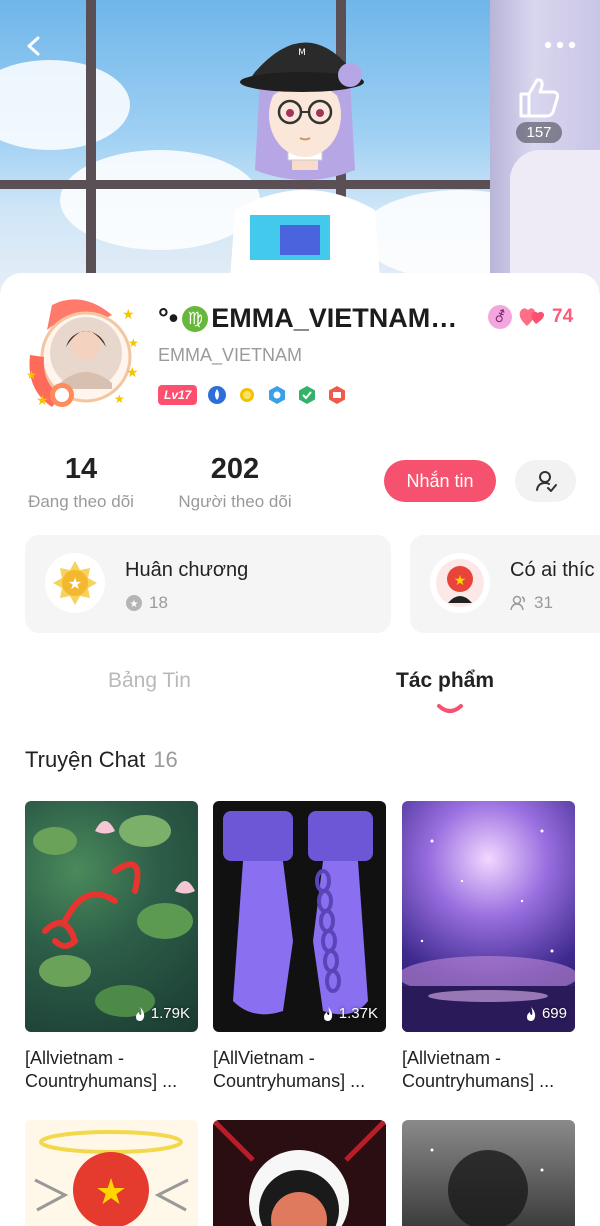  I want to click on gender-and-hearts: ⚦ 74, so click(530, 317).